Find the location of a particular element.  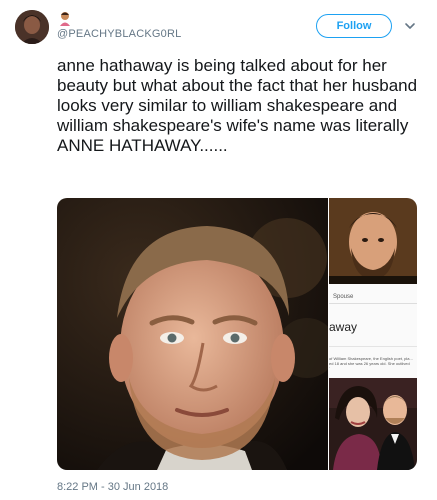

photo-couple is located at coordinates (373, 424).